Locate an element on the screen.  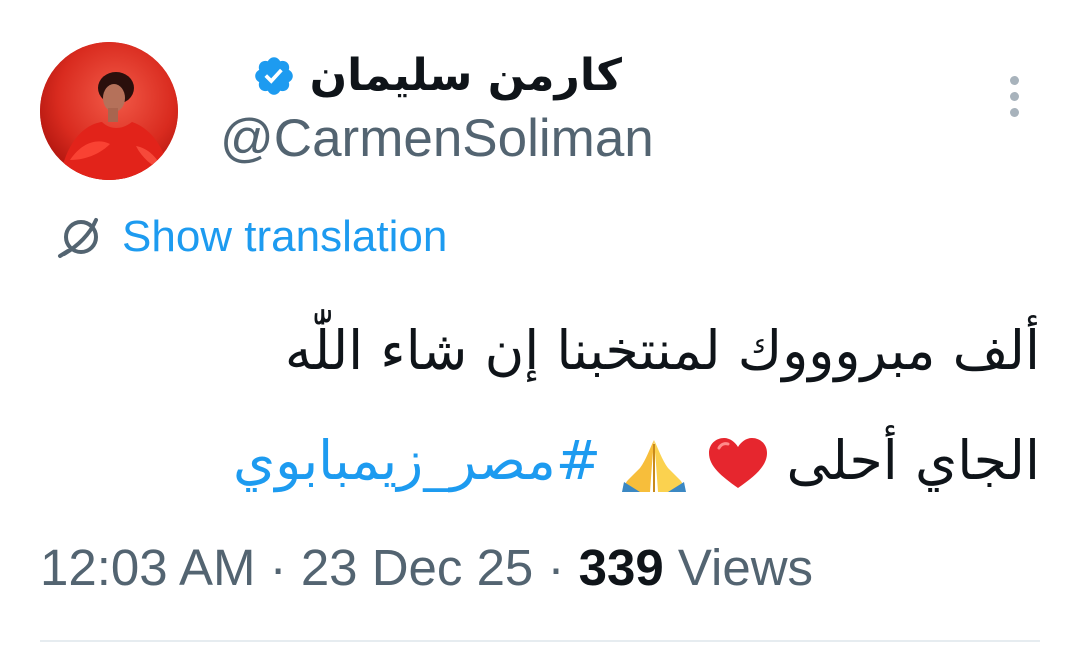
divider is located at coordinates (540, 641).